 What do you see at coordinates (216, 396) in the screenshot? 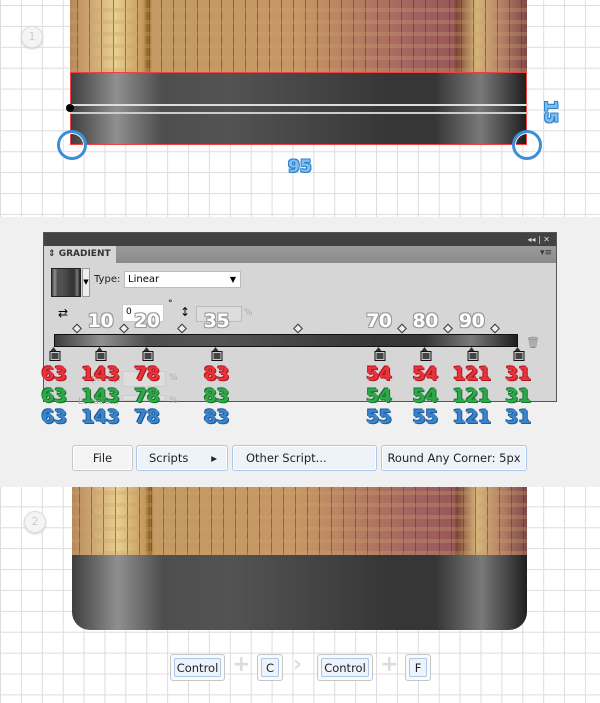
I see `stop-green-value: 83` at bounding box center [216, 396].